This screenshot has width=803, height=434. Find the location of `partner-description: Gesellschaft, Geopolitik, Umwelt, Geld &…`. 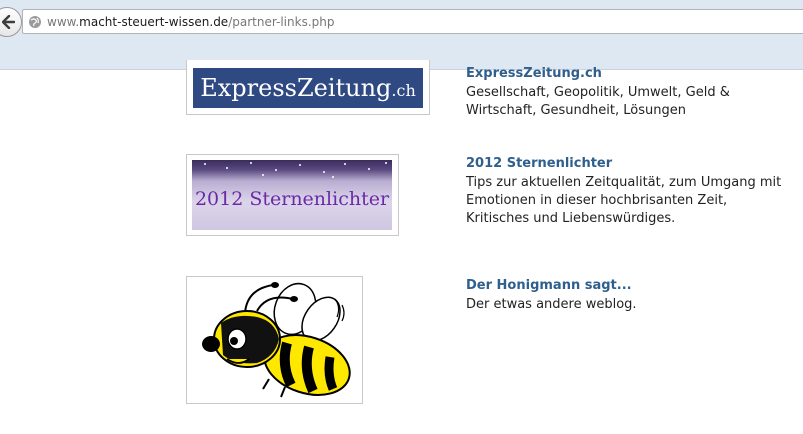

partner-description: Gesellschaft, Geopolitik, Umwelt, Geld &… is located at coordinates (598, 101).